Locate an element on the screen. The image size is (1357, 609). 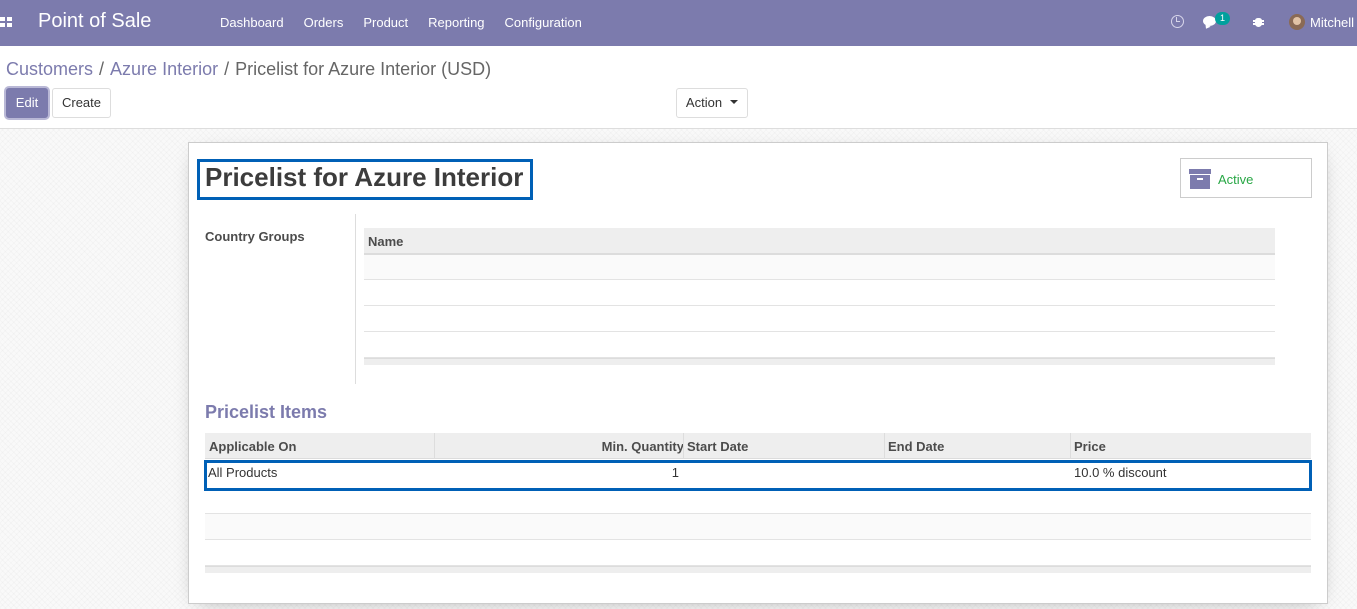
column-header-start-date: Start Date is located at coordinates (717, 446).